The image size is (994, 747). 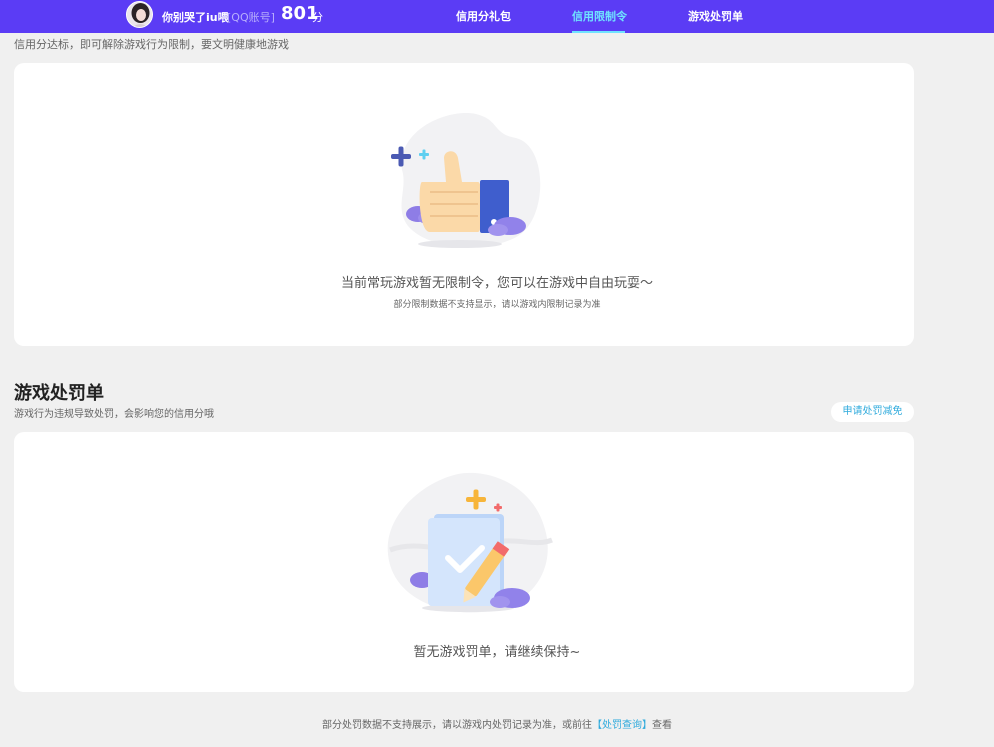 What do you see at coordinates (466, 180) in the screenshot?
I see `thumbs-up-illustration` at bounding box center [466, 180].